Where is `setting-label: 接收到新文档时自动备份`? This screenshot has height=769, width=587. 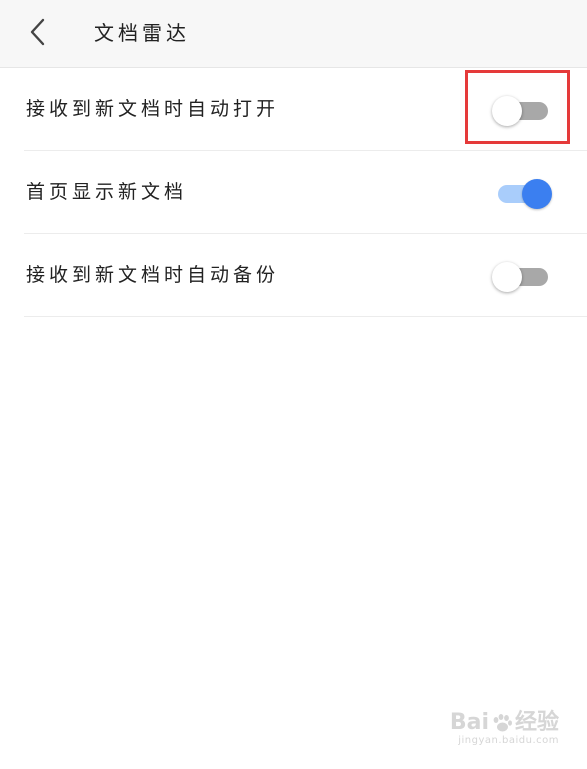
setting-label: 接收到新文档时自动备份 is located at coordinates (153, 275).